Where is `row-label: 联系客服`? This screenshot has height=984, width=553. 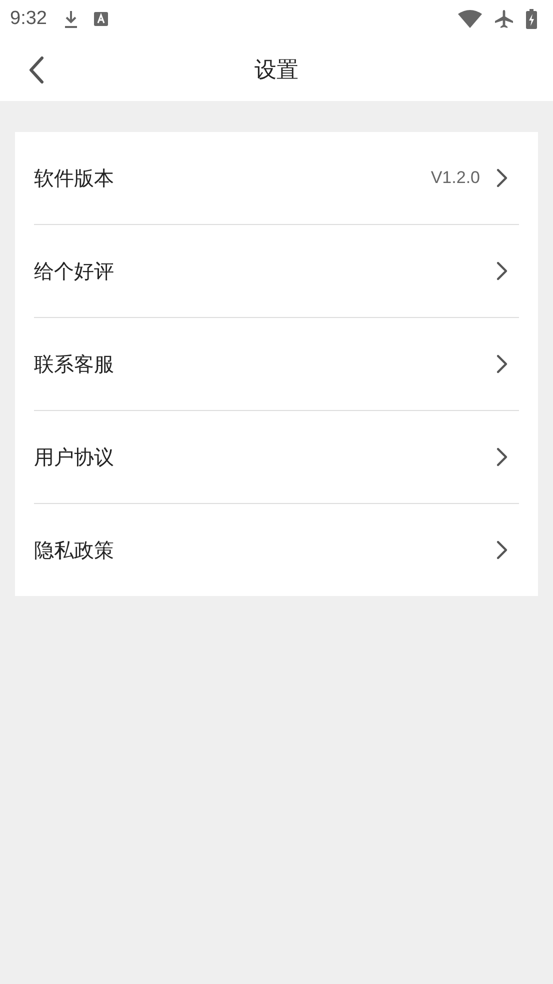
row-label: 联系客服 is located at coordinates (74, 364).